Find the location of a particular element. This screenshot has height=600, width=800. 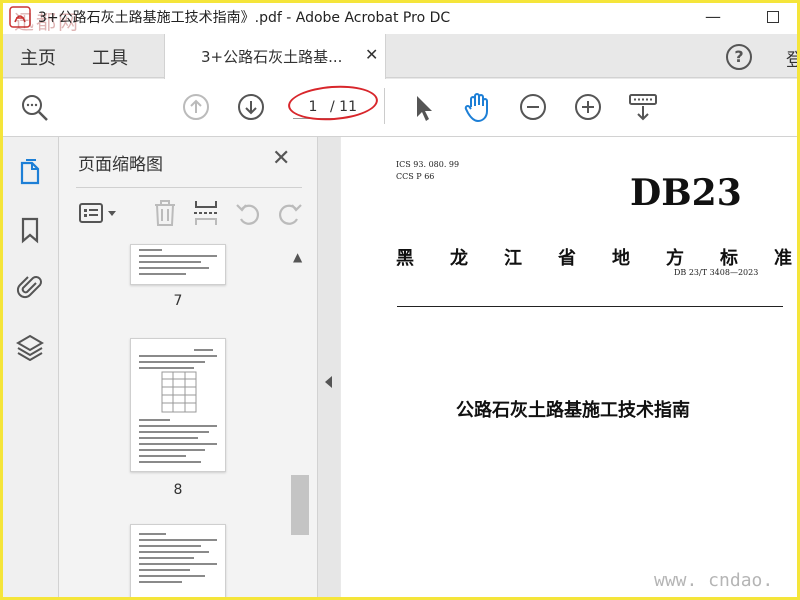

keyboard-scroll-icon is located at coordinates (643, 107).